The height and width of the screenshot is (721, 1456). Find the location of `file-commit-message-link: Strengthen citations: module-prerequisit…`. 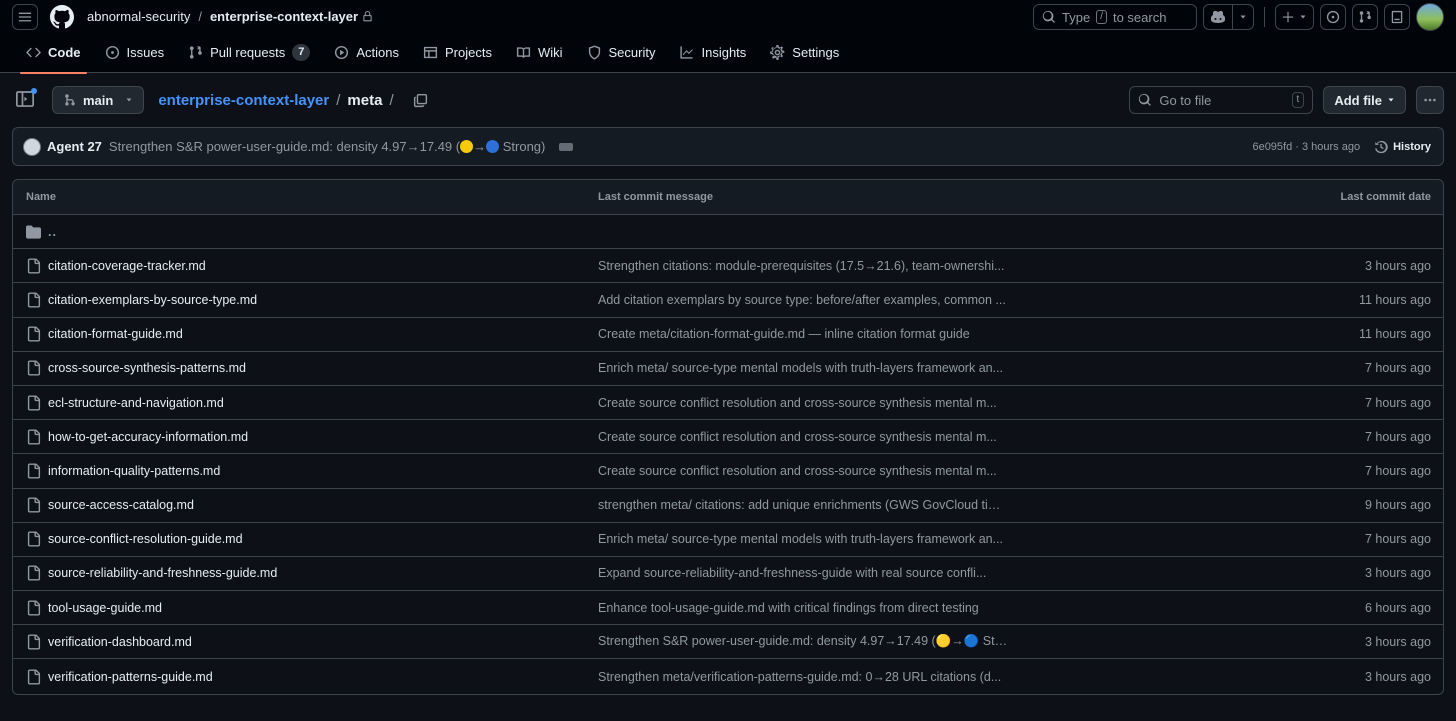

file-commit-message-link: Strengthen citations: module-prerequisit… is located at coordinates (801, 266).